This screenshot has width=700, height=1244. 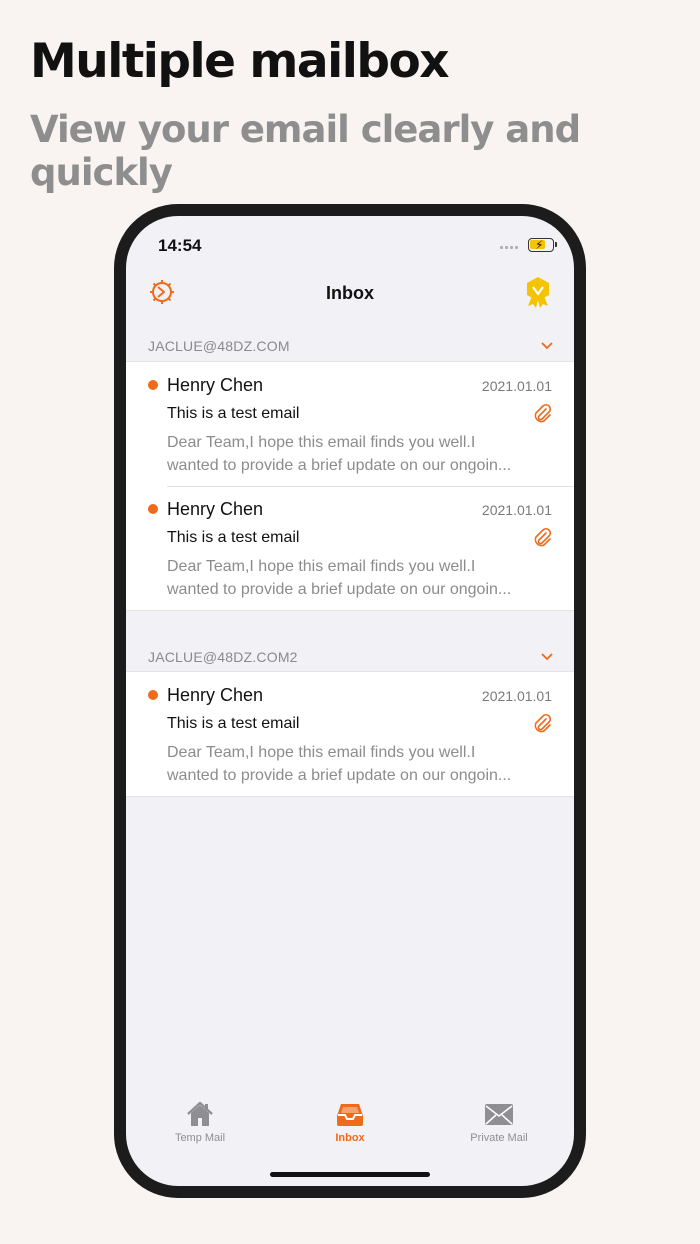 I want to click on account-address: JACLUE@48DZ.COM2, so click(x=223, y=657).